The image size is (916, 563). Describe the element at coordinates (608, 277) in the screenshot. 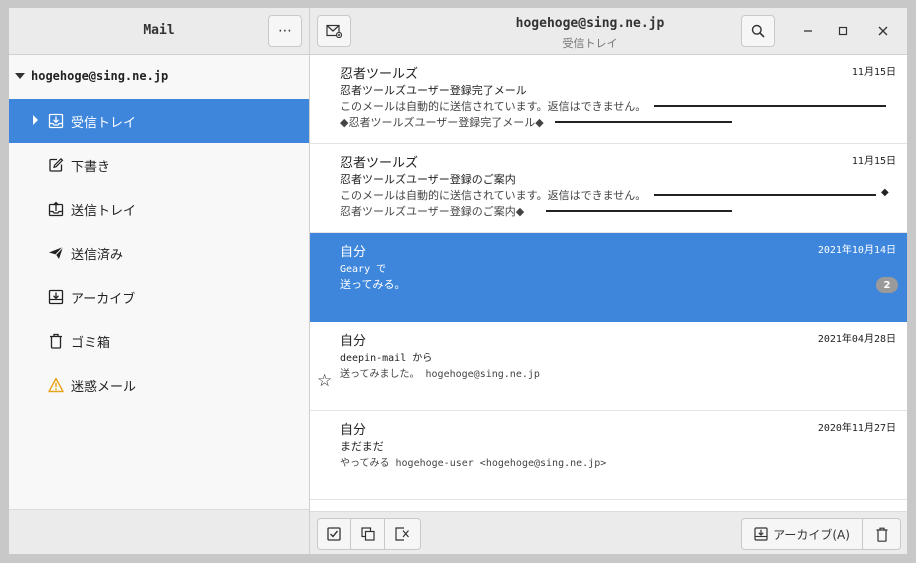

I see `message-row-selected: 自分 2021年10月14日 Geary で 送ってみる。 2` at that location.